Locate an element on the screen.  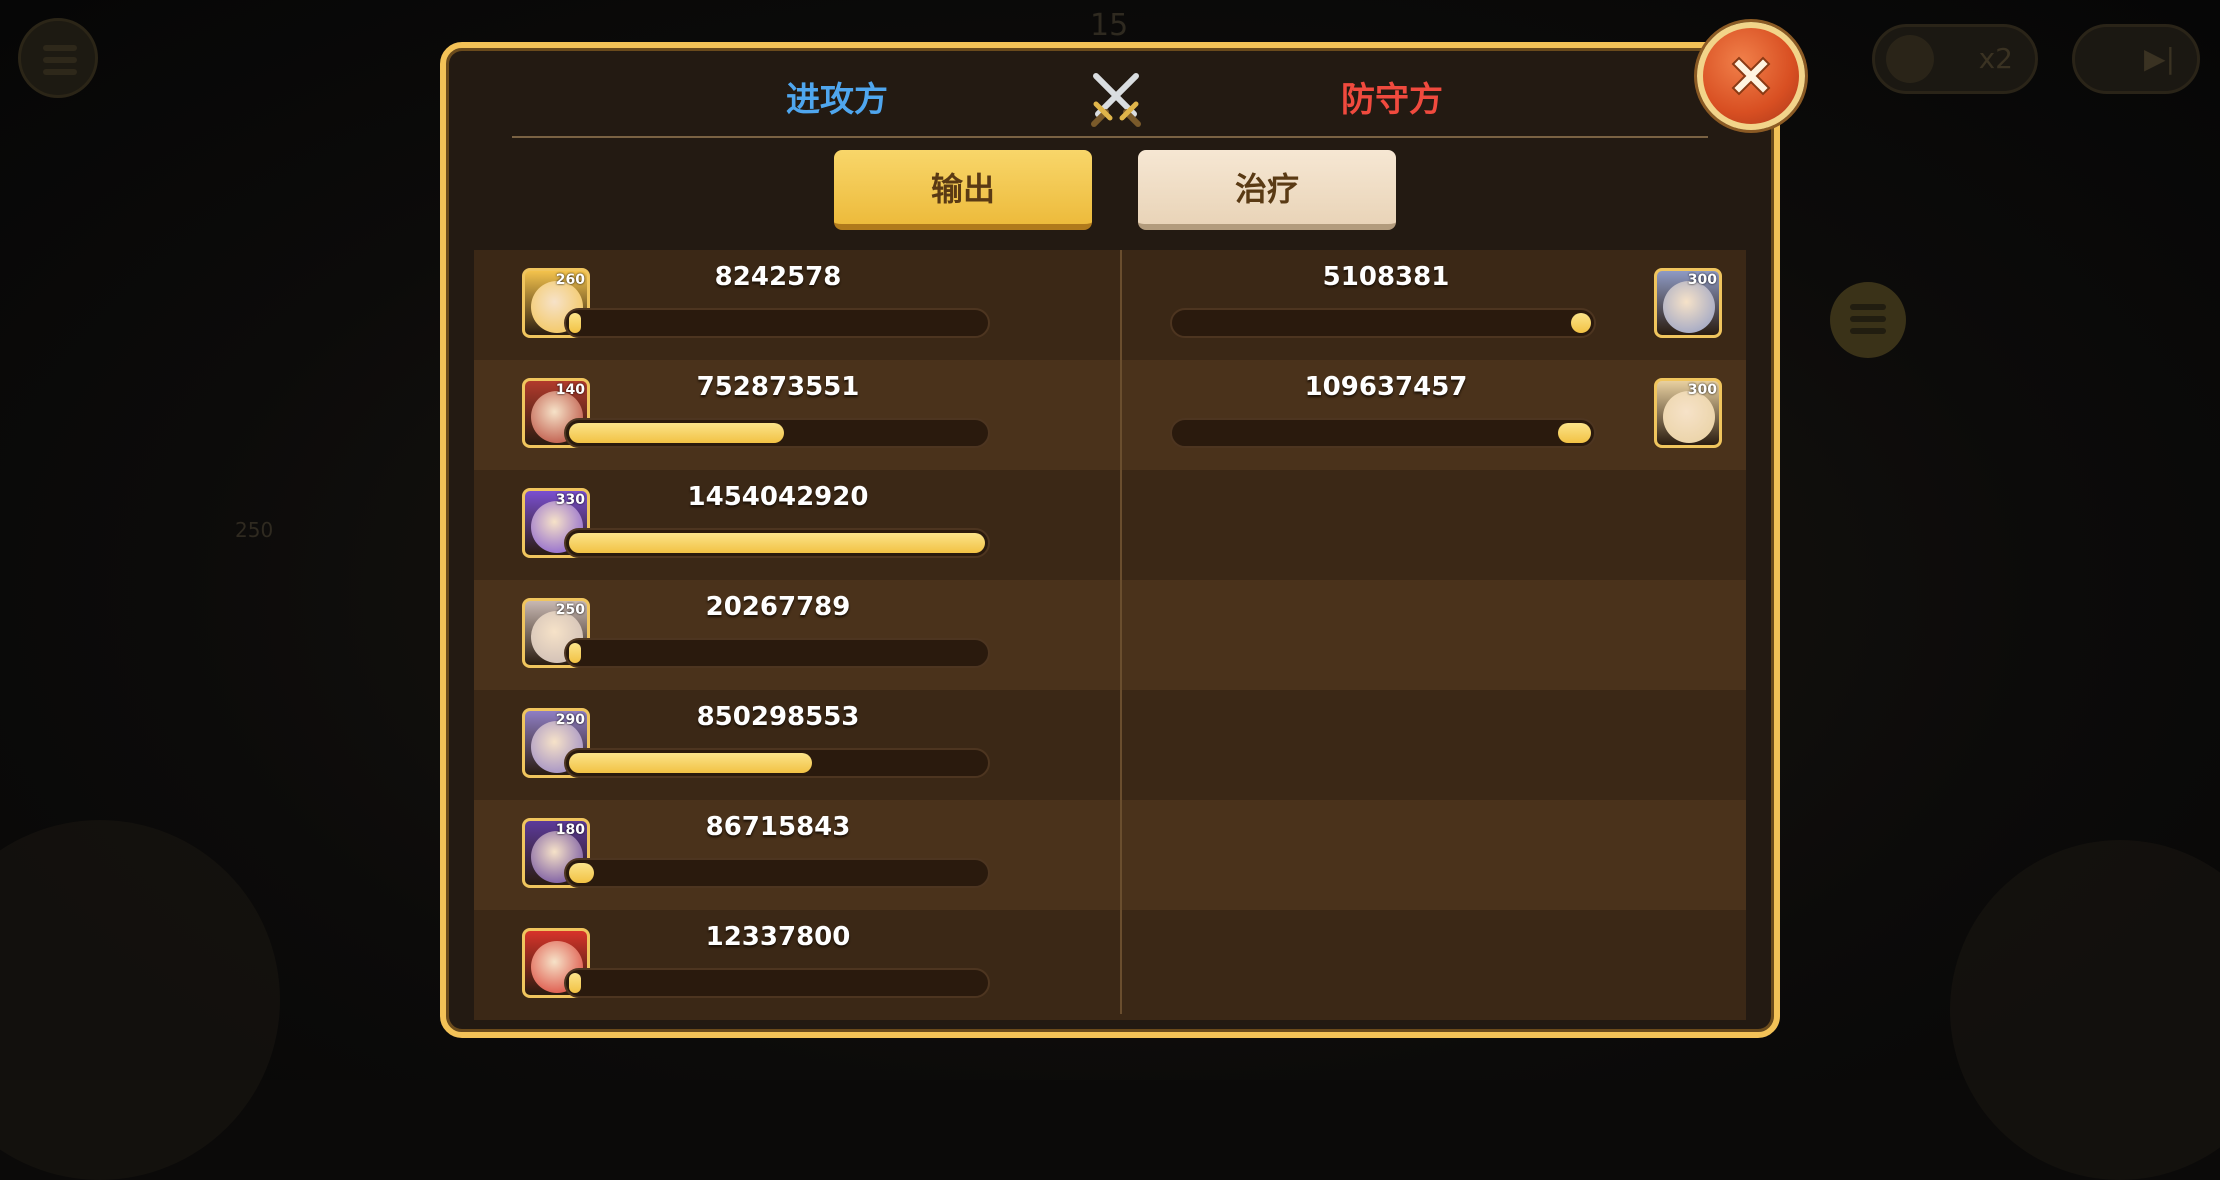
stat-value: 850298553 is located at coordinates (778, 717).